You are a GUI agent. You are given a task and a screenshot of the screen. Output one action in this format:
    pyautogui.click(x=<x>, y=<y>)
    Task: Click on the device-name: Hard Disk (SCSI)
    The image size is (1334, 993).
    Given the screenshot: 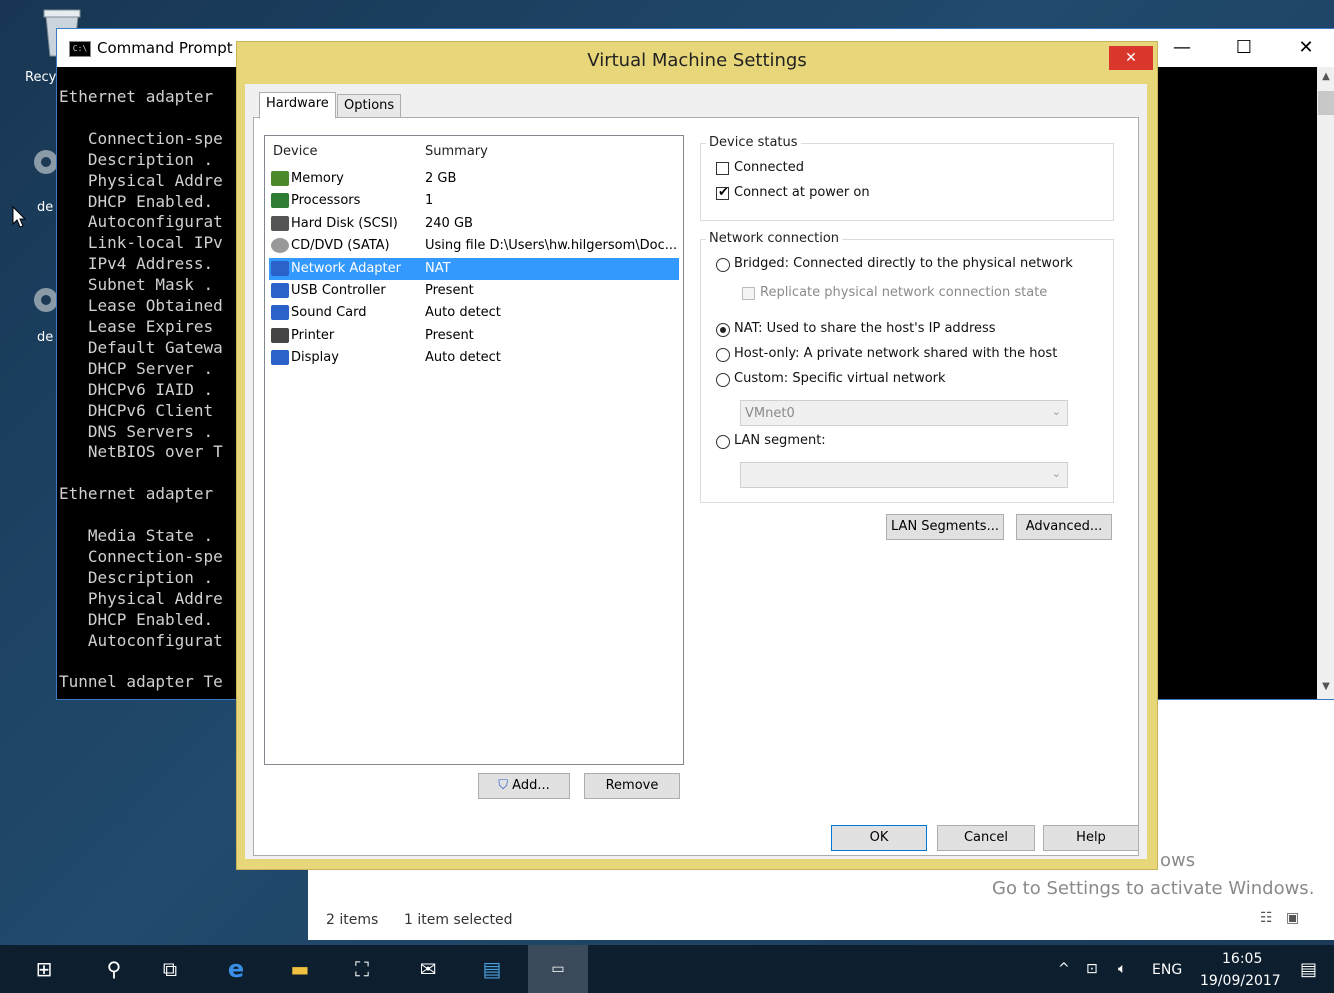 What is the action you would take?
    pyautogui.click(x=344, y=223)
    